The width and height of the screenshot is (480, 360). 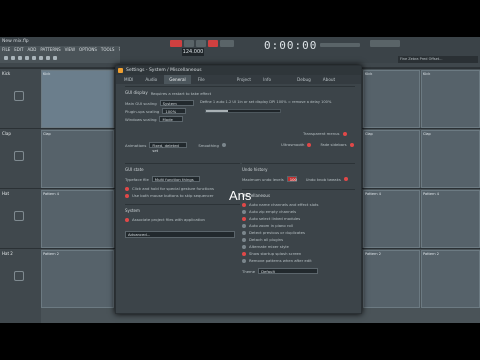 What do you see at coordinates (50, 49) in the screenshot?
I see `menu-patterns: PATTERNS` at bounding box center [50, 49].